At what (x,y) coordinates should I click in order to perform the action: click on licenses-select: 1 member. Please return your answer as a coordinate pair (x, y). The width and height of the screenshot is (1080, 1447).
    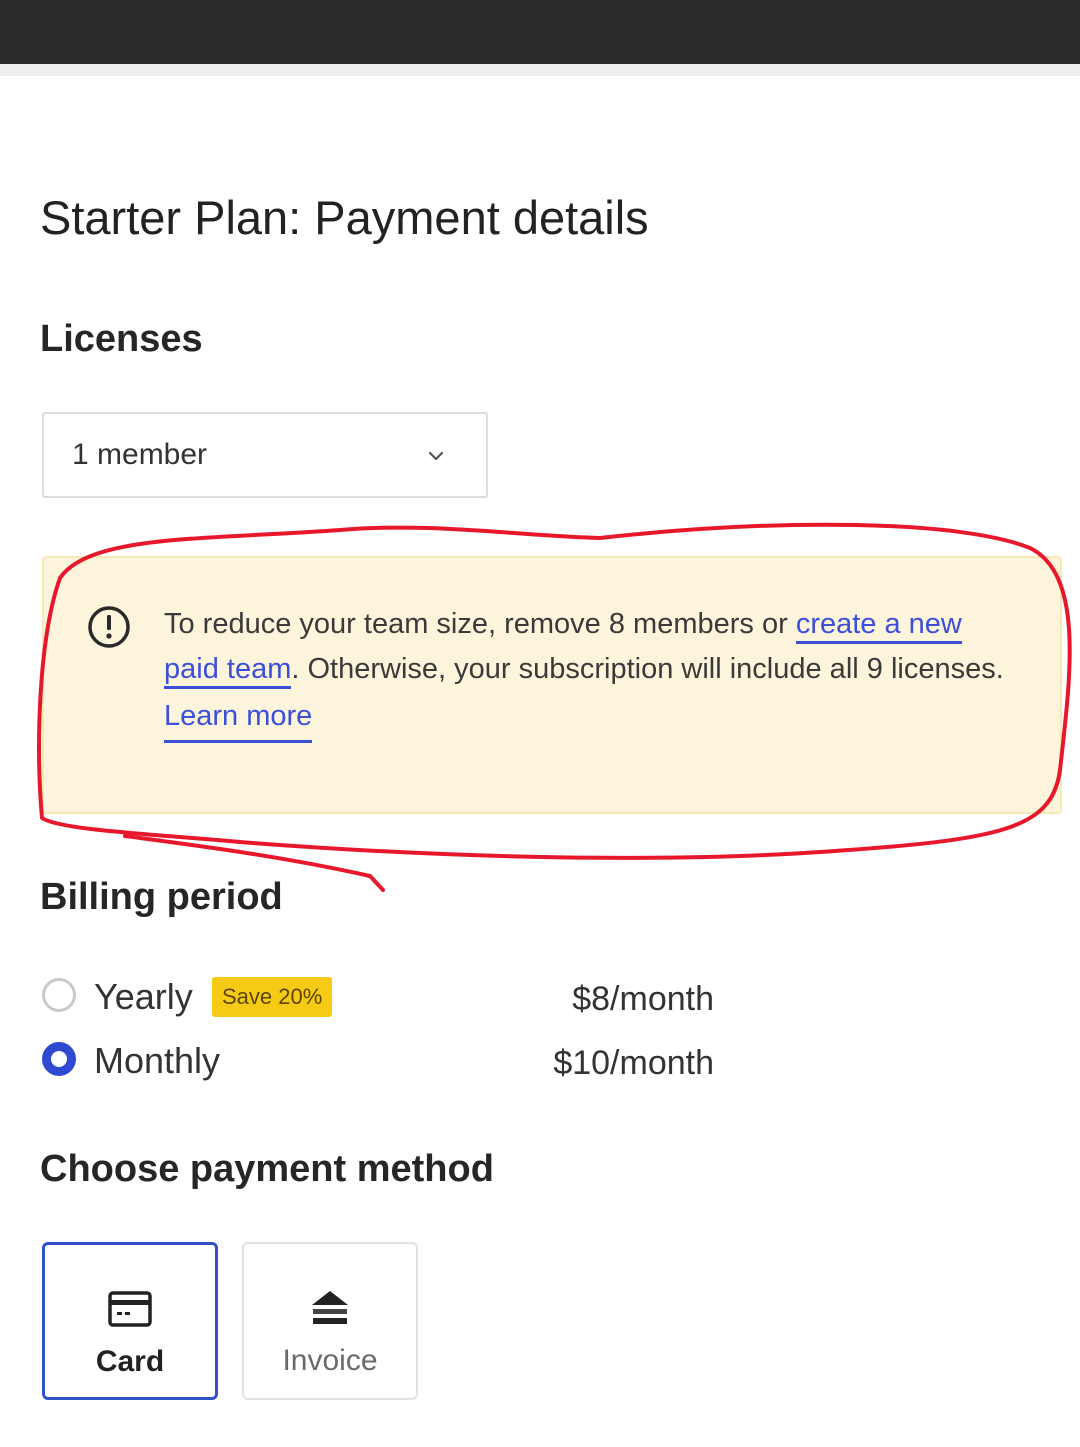
    Looking at the image, I should click on (265, 455).